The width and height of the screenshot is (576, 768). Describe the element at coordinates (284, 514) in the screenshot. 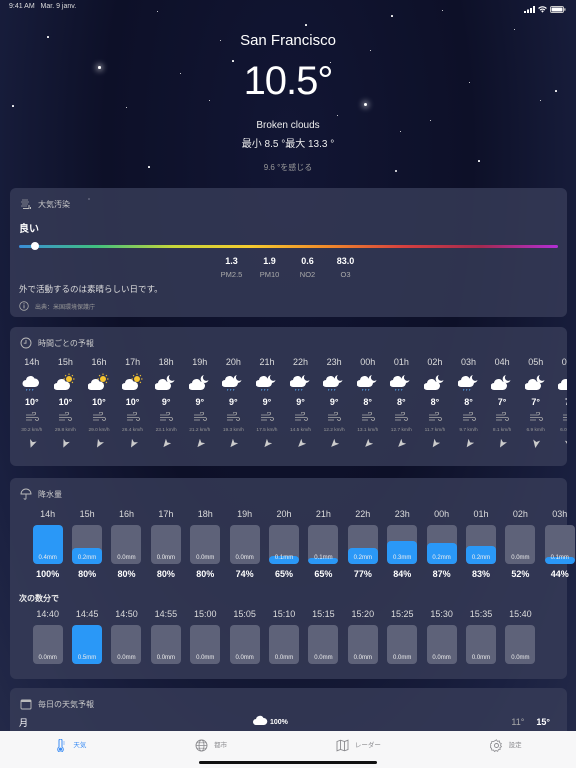

I see `precip-time: 20h` at that location.